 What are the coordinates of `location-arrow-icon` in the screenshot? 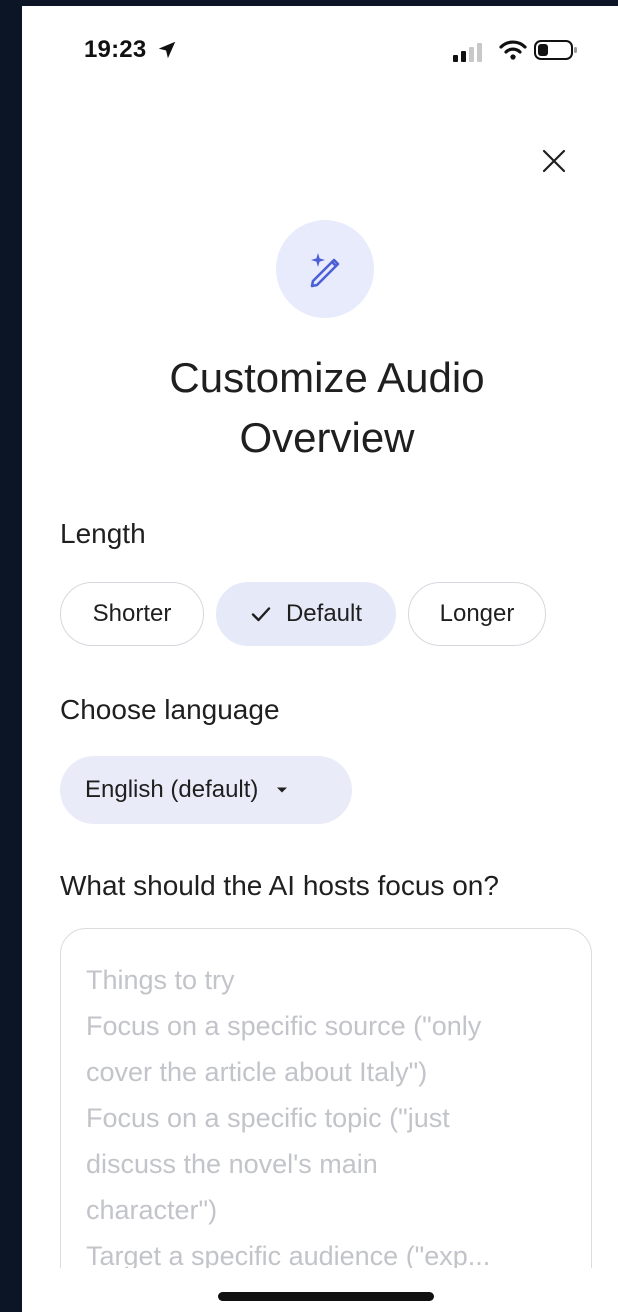 It's located at (167, 50).